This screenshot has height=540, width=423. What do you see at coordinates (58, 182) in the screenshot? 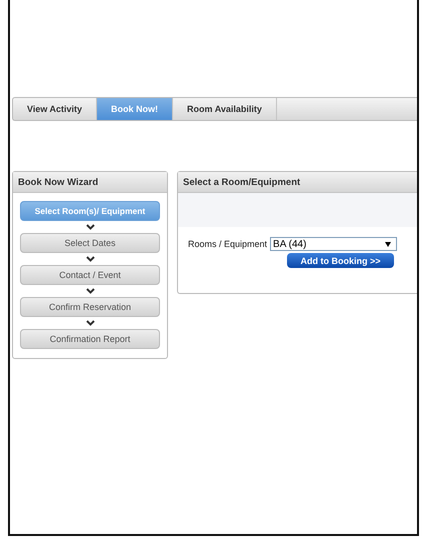
I see `panel-title: Book Now Wizard` at bounding box center [58, 182].